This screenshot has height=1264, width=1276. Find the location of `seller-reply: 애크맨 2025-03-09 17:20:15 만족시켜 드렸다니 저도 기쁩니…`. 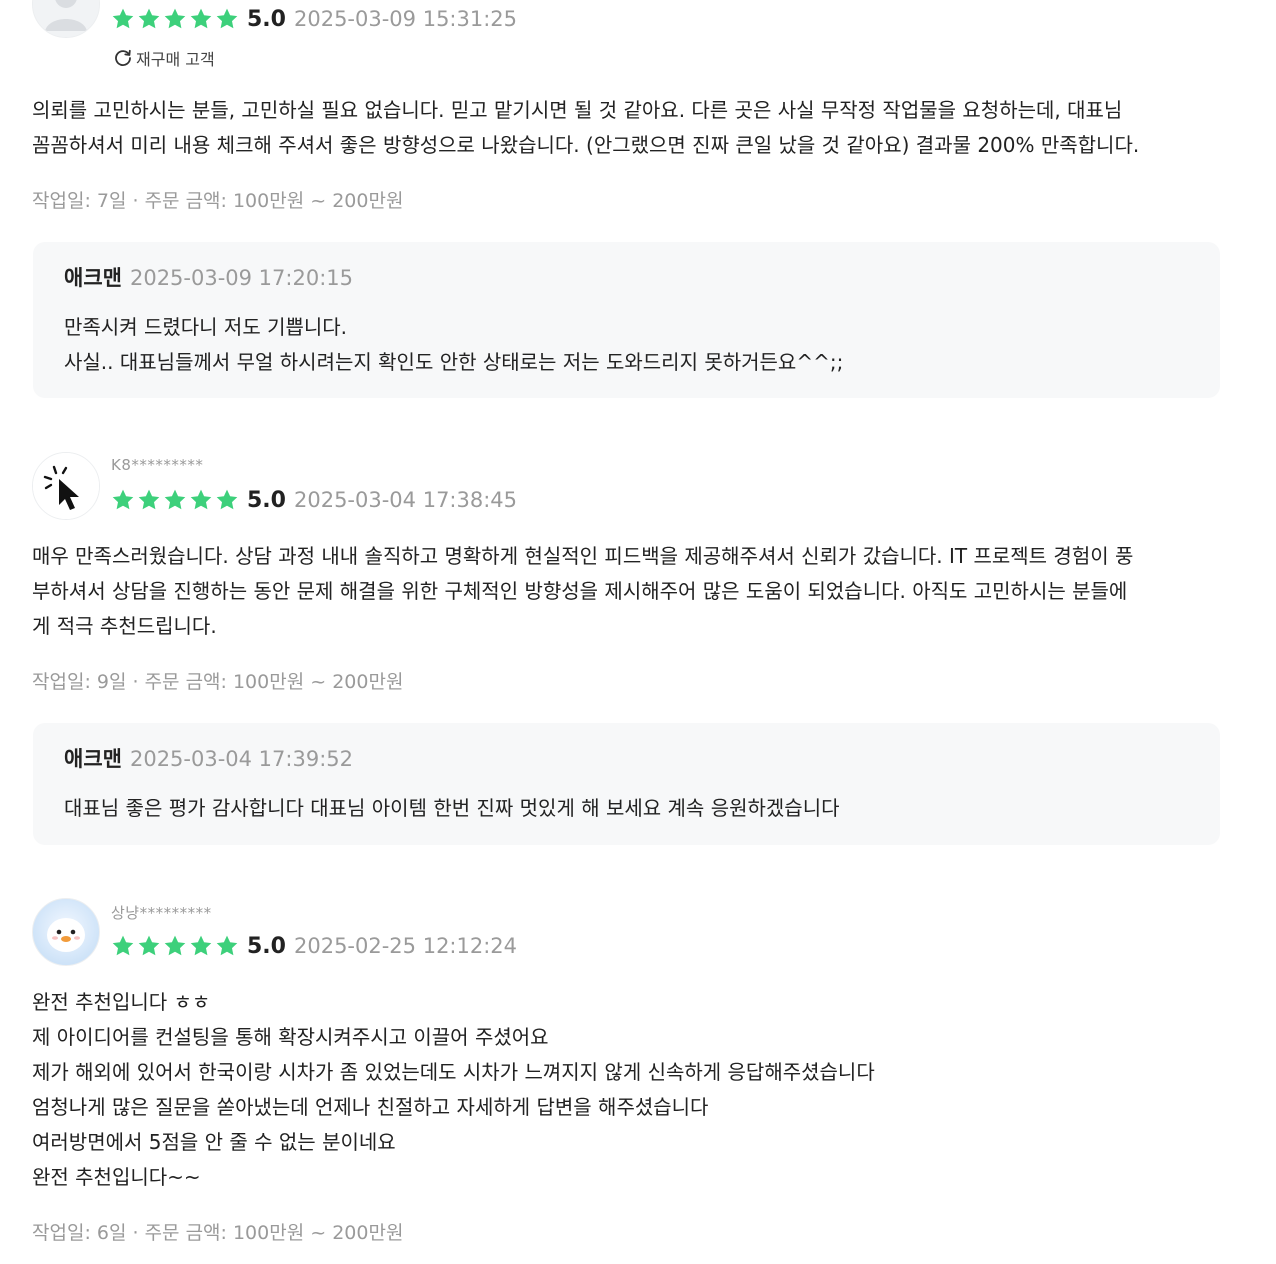

seller-reply: 애크맨 2025-03-09 17:20:15 만족시켜 드렸다니 저도 기쁩니… is located at coordinates (626, 320).